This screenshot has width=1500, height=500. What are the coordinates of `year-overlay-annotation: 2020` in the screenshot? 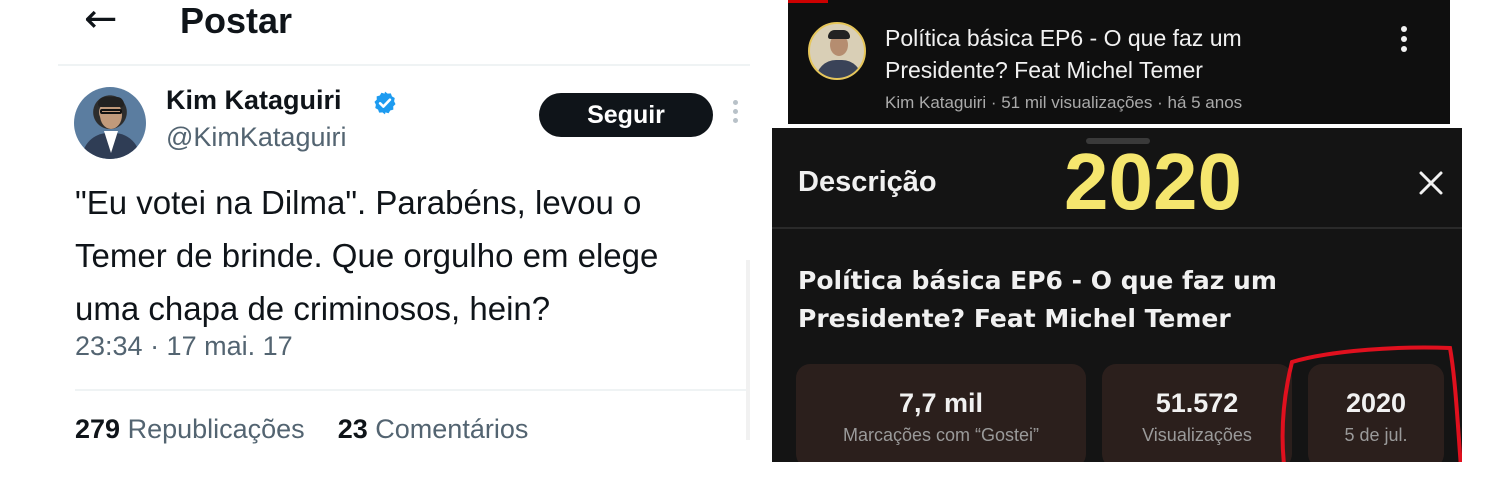 It's located at (1153, 181).